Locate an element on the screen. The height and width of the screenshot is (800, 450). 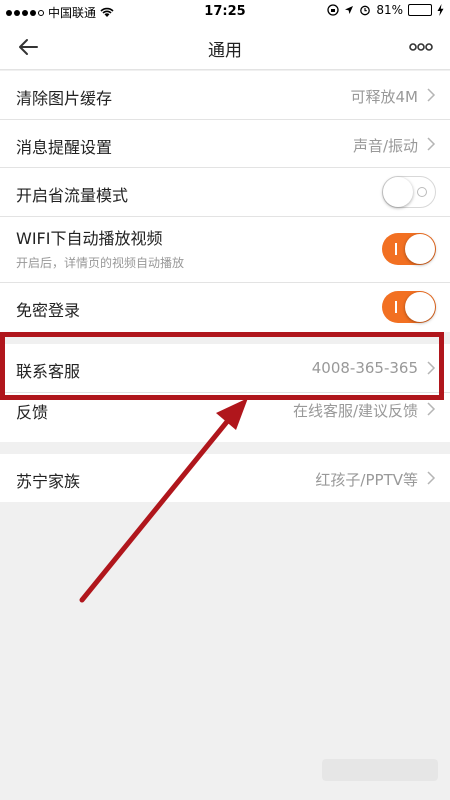
toggle-off-mark is located at coordinates (422, 192).